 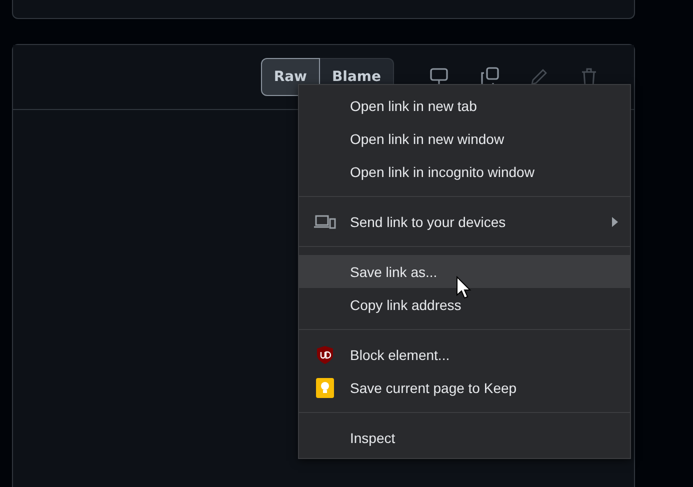 I want to click on shield-icon, so click(x=325, y=355).